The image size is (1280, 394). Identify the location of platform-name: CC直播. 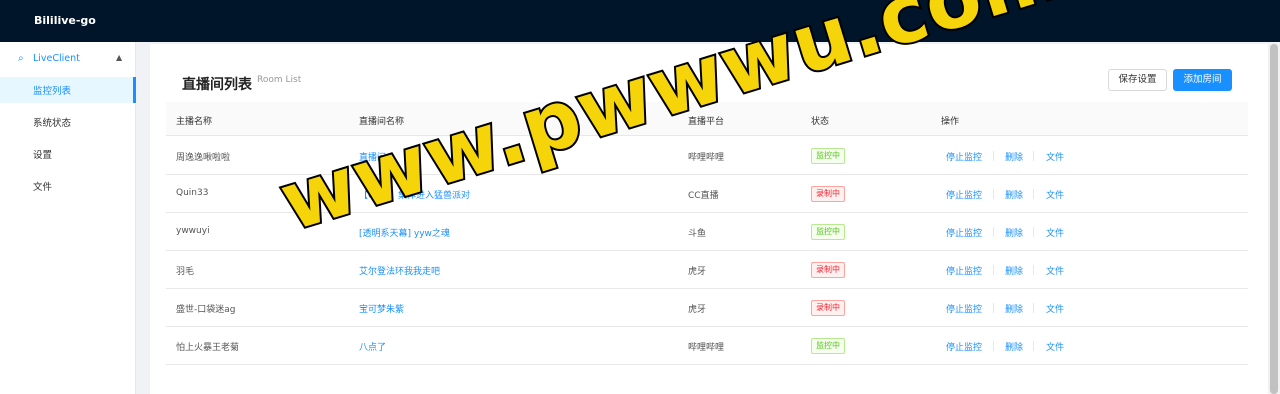
(703, 196).